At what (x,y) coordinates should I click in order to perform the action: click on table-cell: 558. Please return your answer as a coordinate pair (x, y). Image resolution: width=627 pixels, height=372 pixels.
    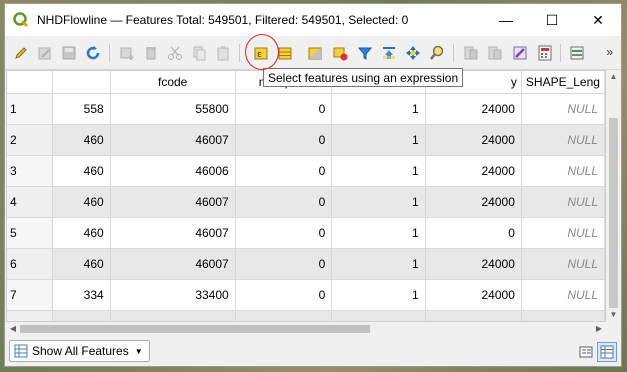
    Looking at the image, I should click on (81, 109).